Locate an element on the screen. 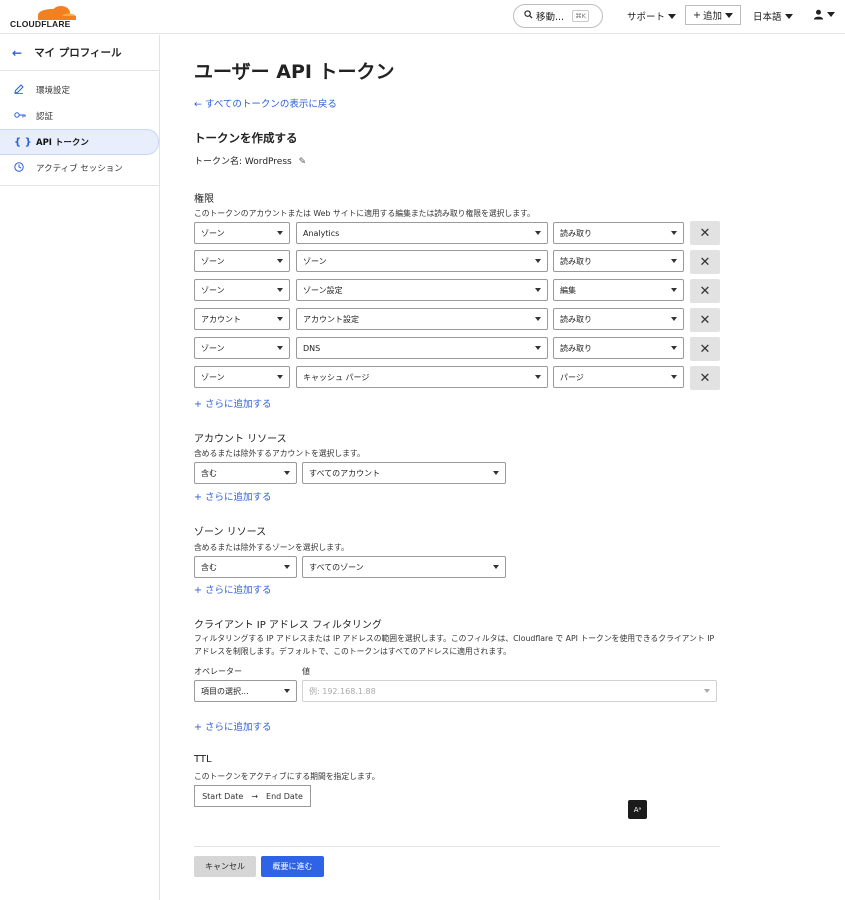 The image size is (845, 900). edit-name-icon: ✎ is located at coordinates (303, 162).